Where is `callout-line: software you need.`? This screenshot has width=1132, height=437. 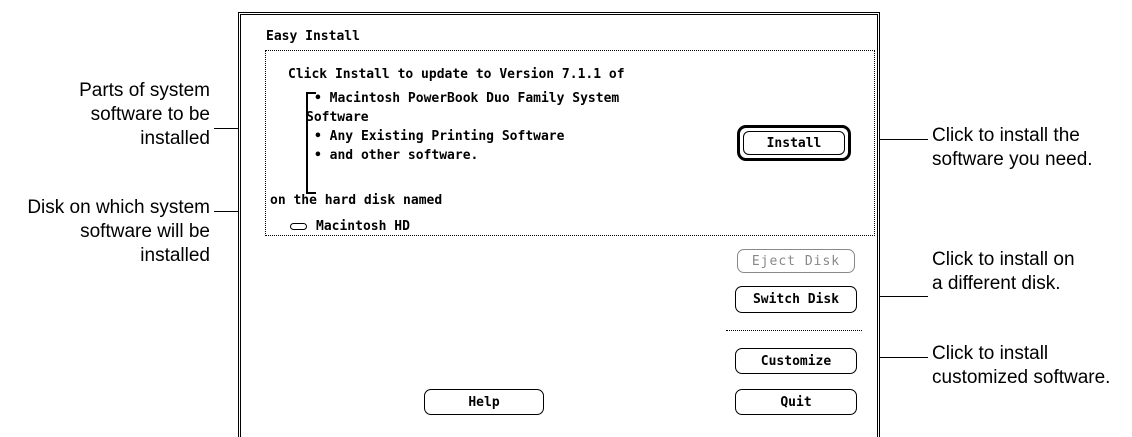 callout-line: software you need. is located at coordinates (1012, 159).